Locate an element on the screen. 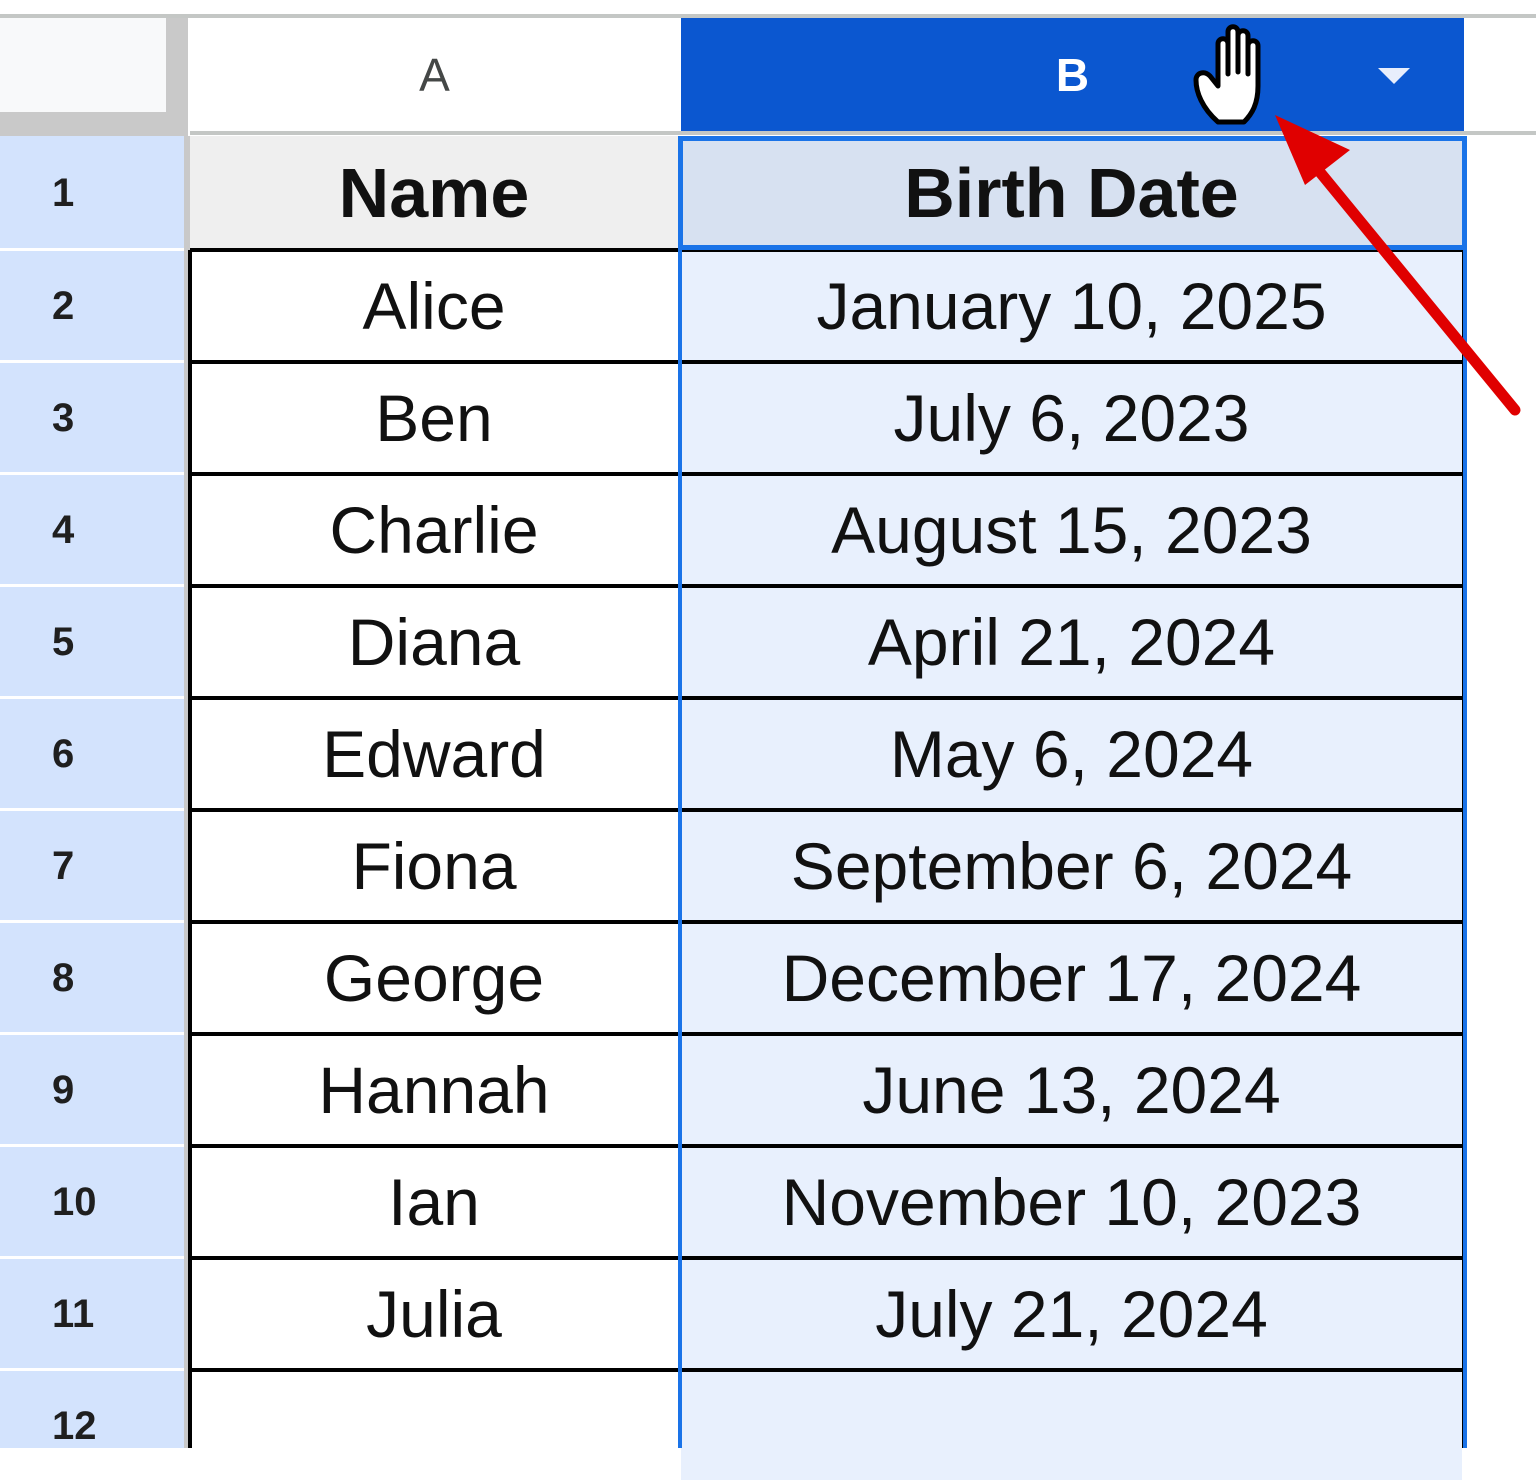 Image resolution: width=1536 pixels, height=1482 pixels. column-header-a: A is located at coordinates (434, 75).